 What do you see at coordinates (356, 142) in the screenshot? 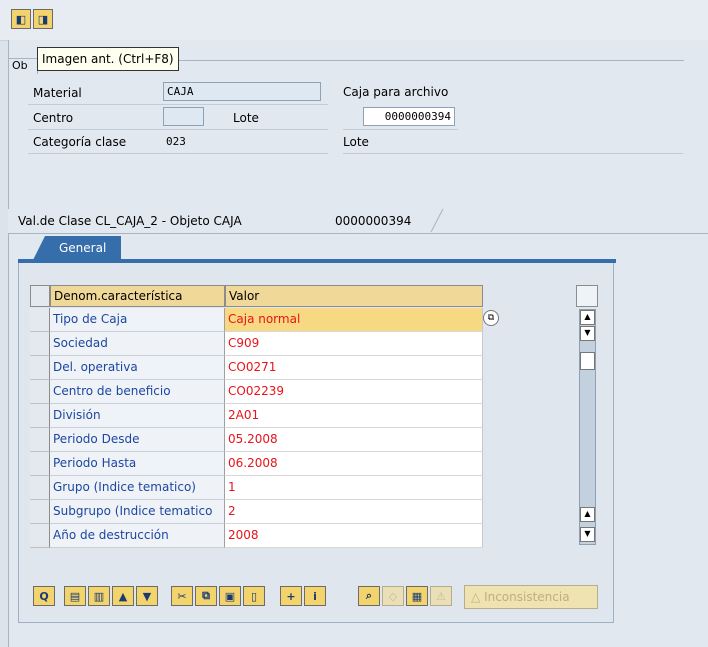
I see `lote2-label: Lote` at bounding box center [356, 142].